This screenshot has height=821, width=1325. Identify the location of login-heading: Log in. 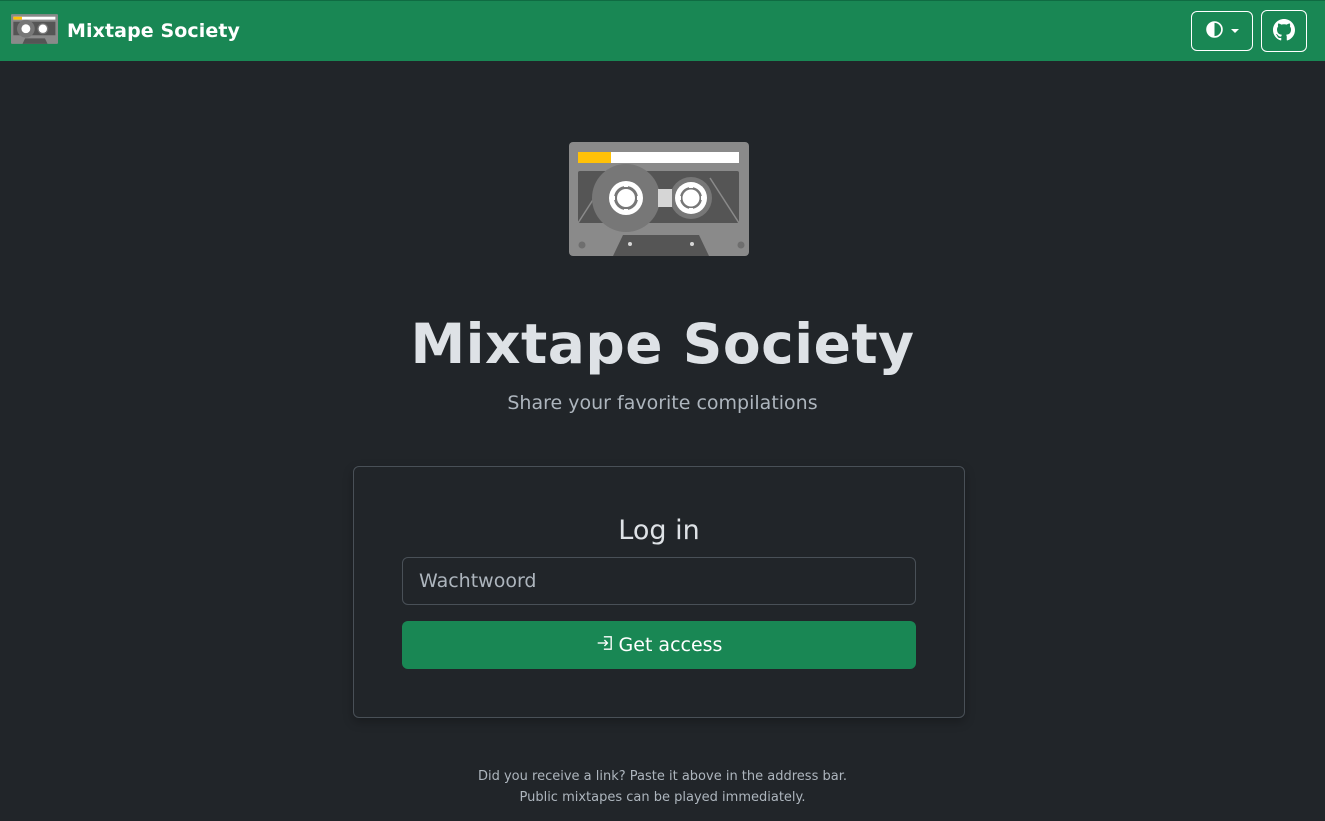
(659, 530).